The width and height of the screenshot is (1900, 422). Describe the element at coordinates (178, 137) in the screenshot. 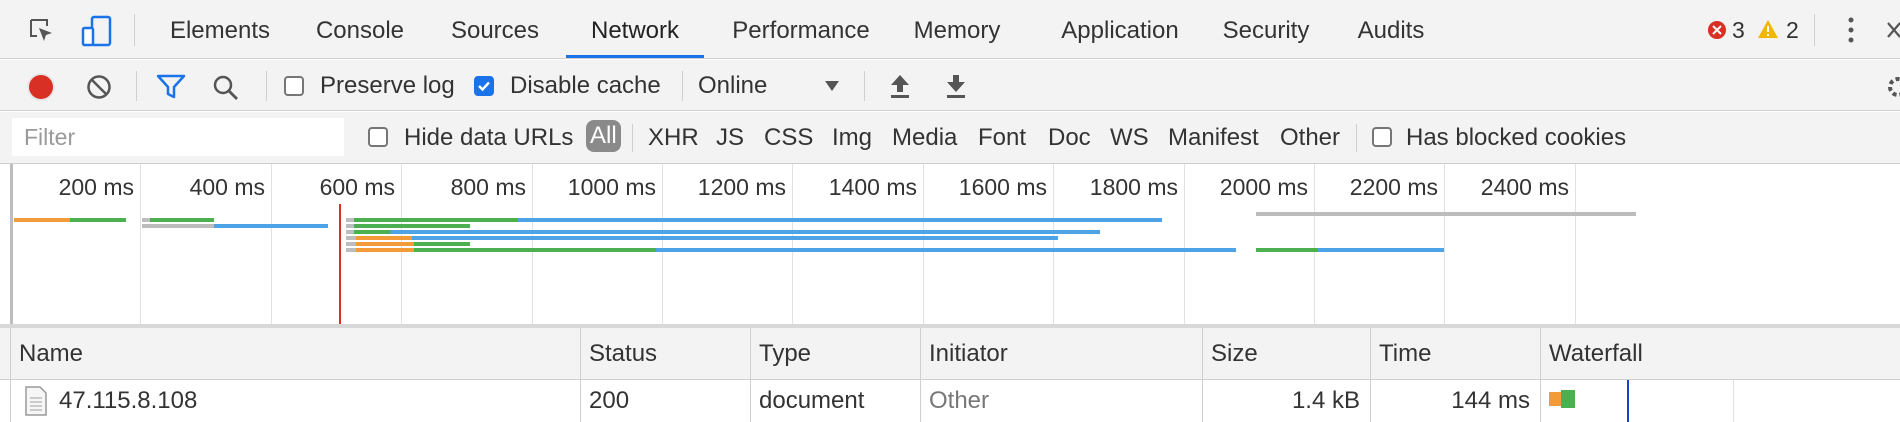

I see `filter-input` at that location.